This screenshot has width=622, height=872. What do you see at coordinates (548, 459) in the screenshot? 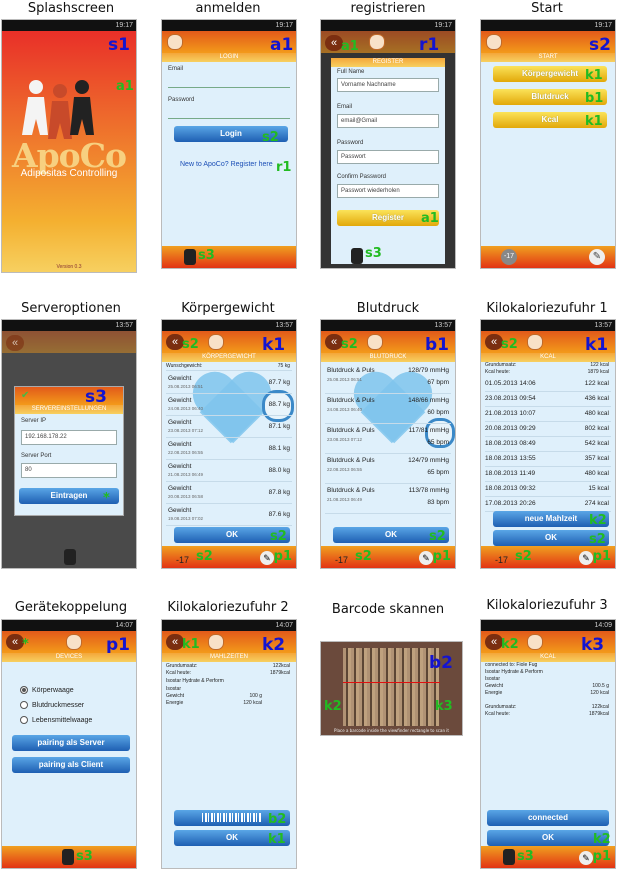
I see `kcal-row: 18.08.2013 13:55 357 kcal` at bounding box center [548, 459].